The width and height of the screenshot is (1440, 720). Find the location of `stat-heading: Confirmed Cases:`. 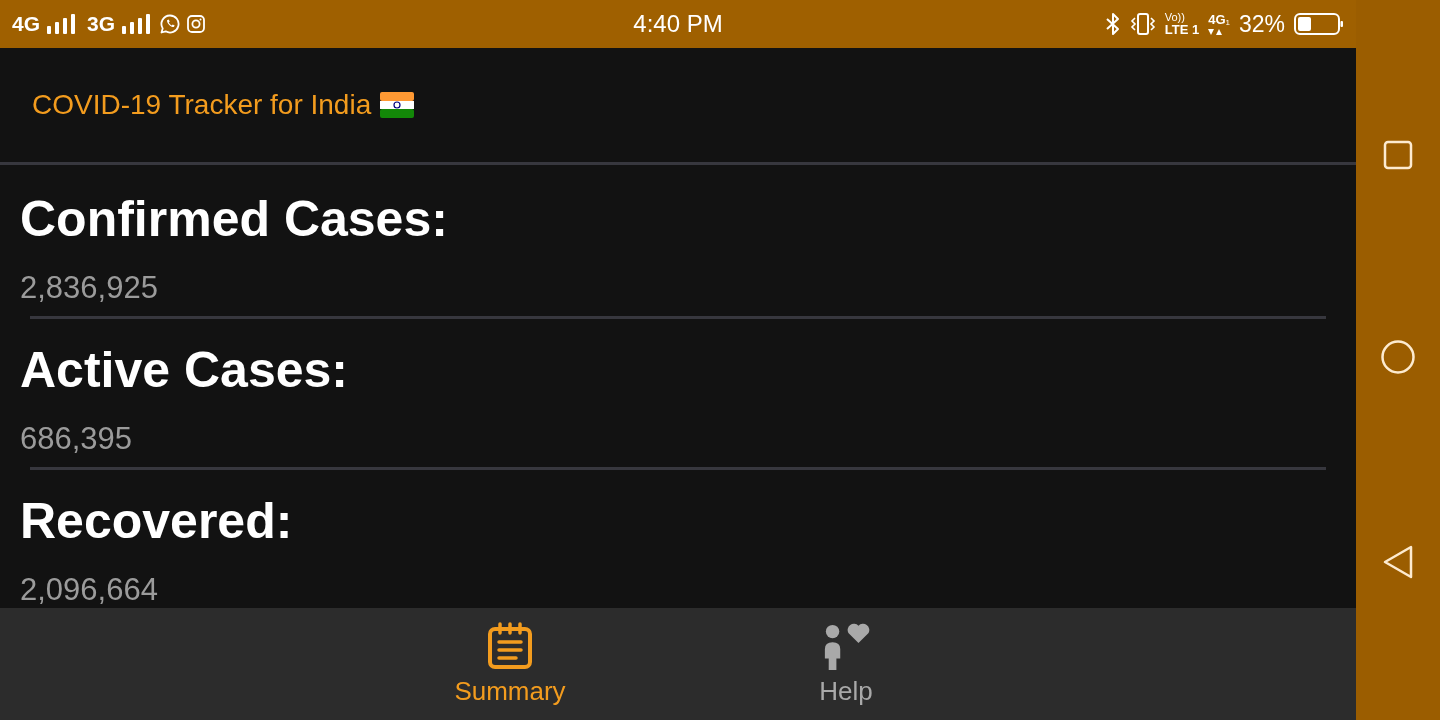

stat-heading: Confirmed Cases: is located at coordinates (234, 219).